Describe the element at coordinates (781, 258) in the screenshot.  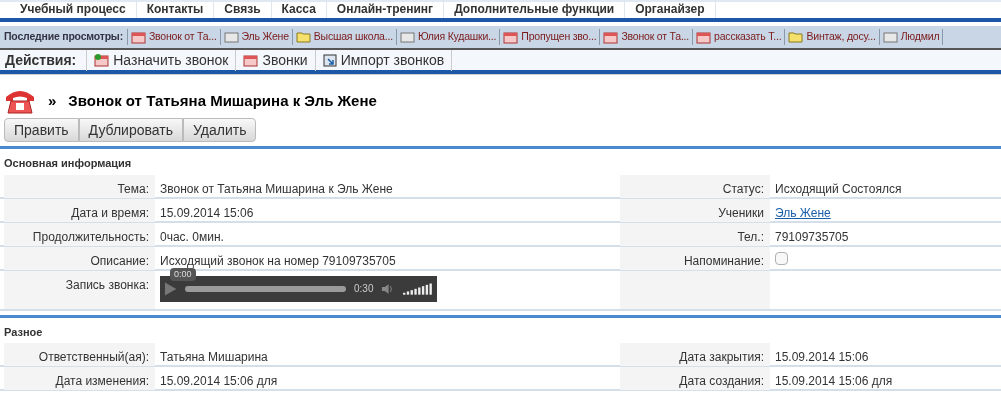
I see `reminder-checkbox` at that location.